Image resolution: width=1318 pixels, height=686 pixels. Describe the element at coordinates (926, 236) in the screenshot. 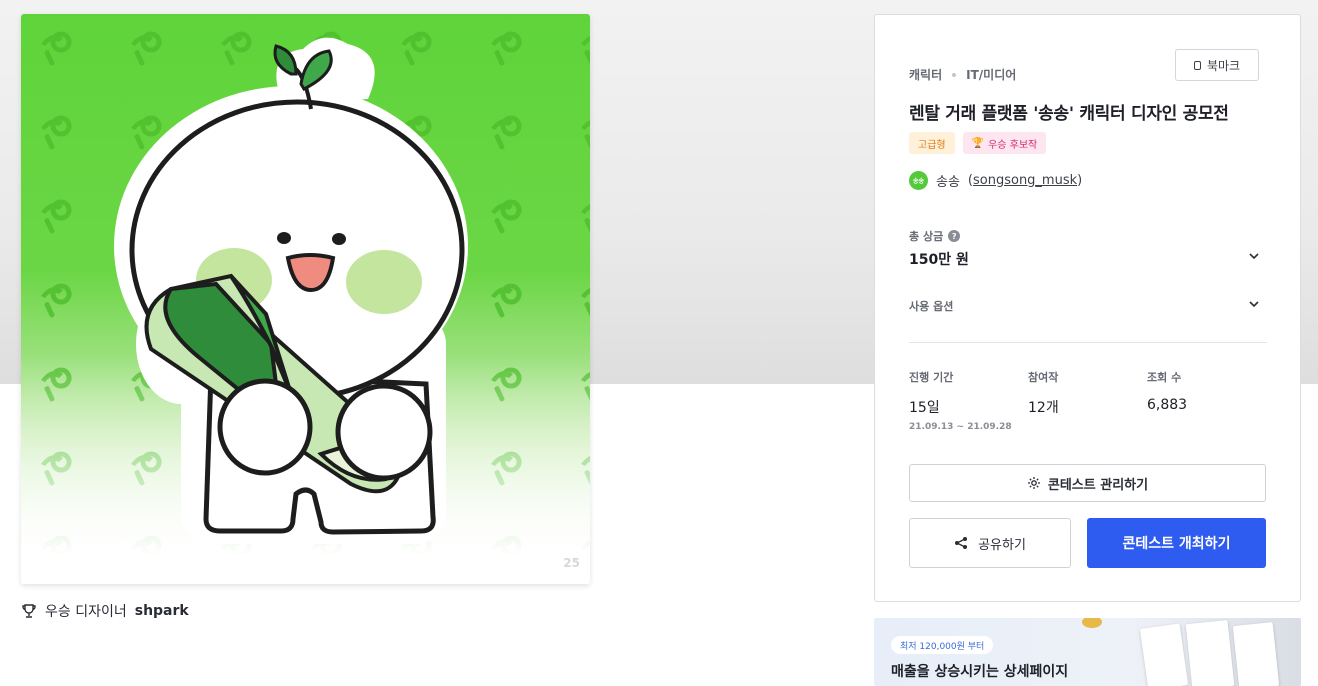

I see `total-prize-label: 총 상금` at that location.